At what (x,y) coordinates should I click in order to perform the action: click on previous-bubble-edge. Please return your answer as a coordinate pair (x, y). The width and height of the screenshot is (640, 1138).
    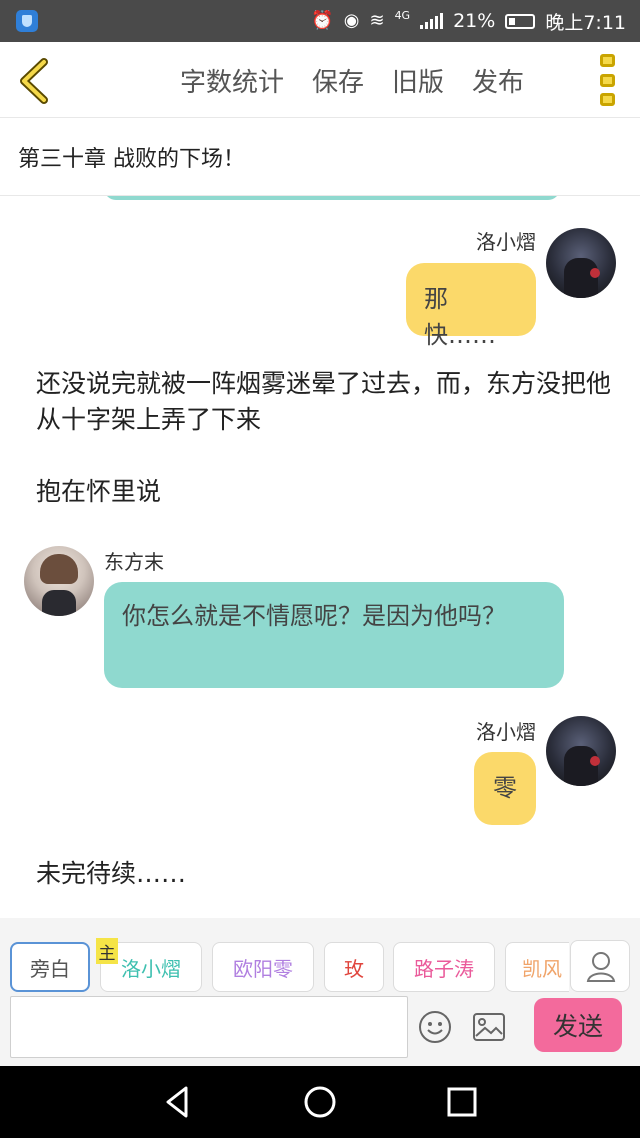
    Looking at the image, I should click on (332, 198).